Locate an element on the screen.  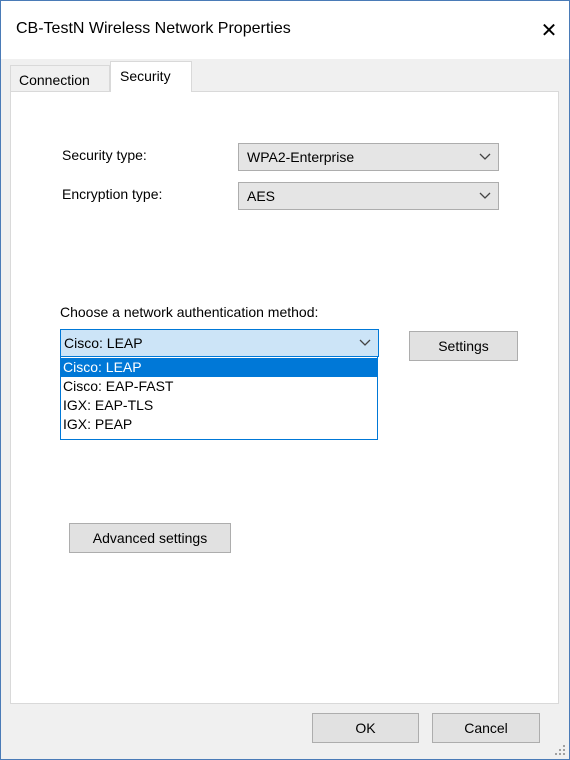
dropdown-option-cisco-leap: Cisco: LEAP is located at coordinates (219, 367).